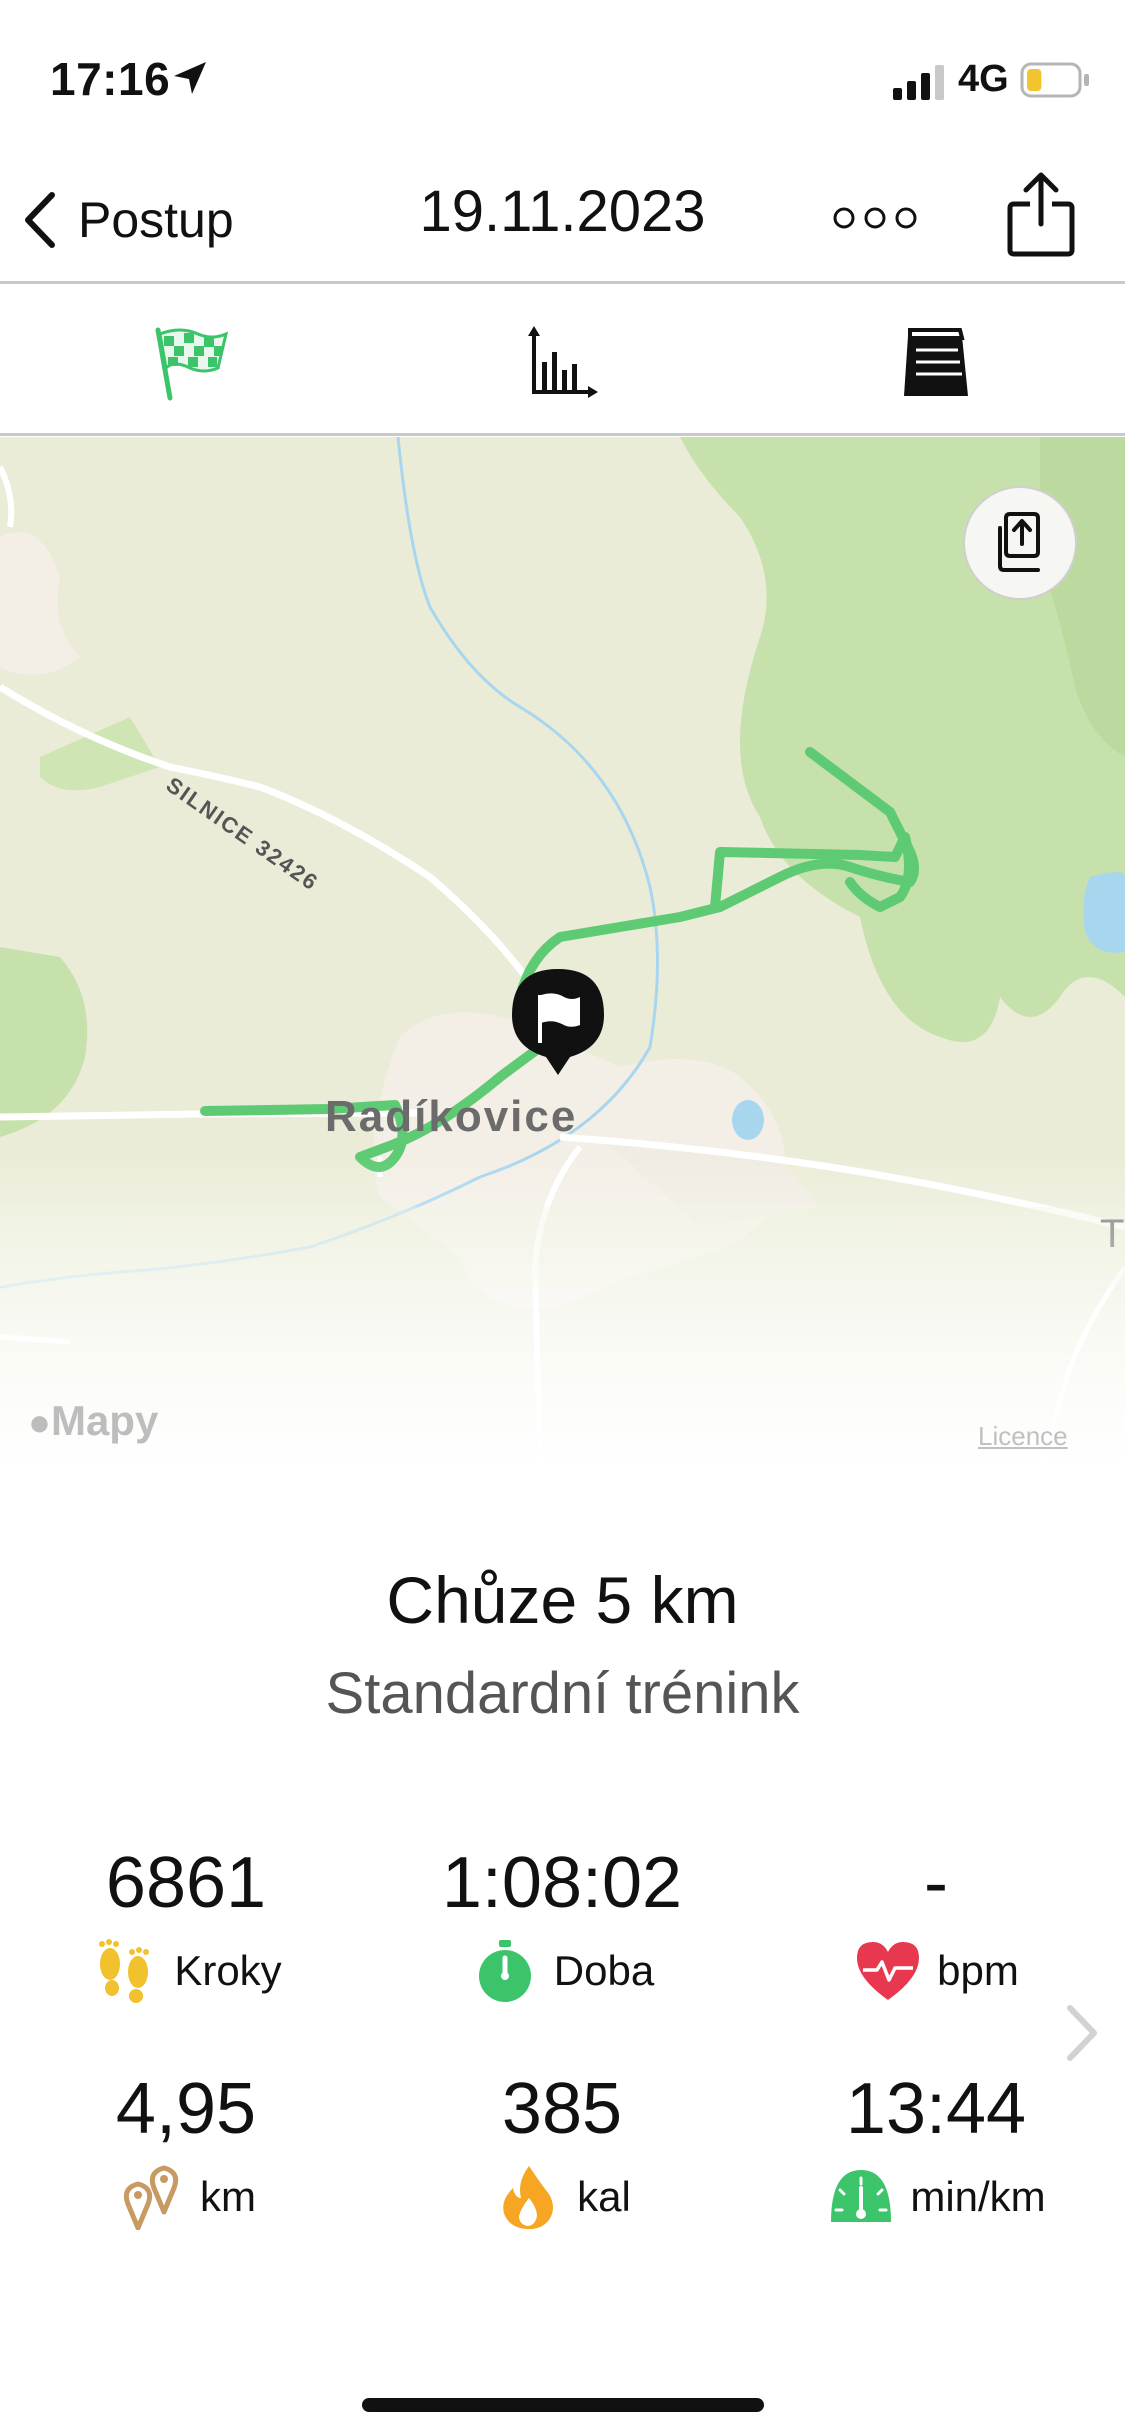 The width and height of the screenshot is (1125, 2436). I want to click on chevron-right-icon, so click(1082, 2033).